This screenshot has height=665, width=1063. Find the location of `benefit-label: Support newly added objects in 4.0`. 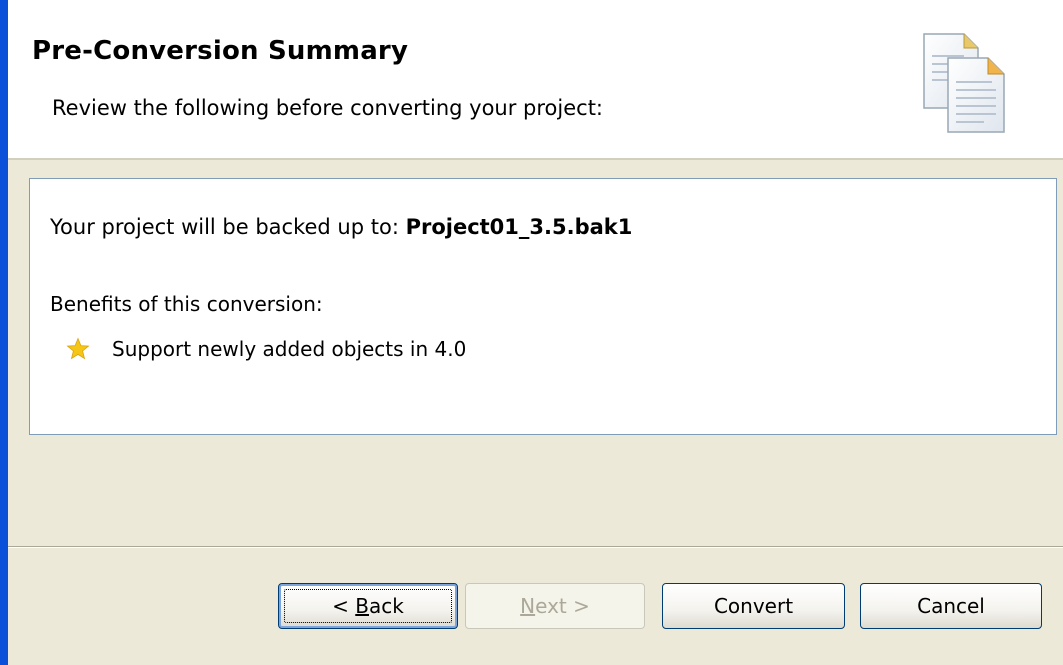

benefit-label: Support newly added objects in 4.0 is located at coordinates (289, 349).